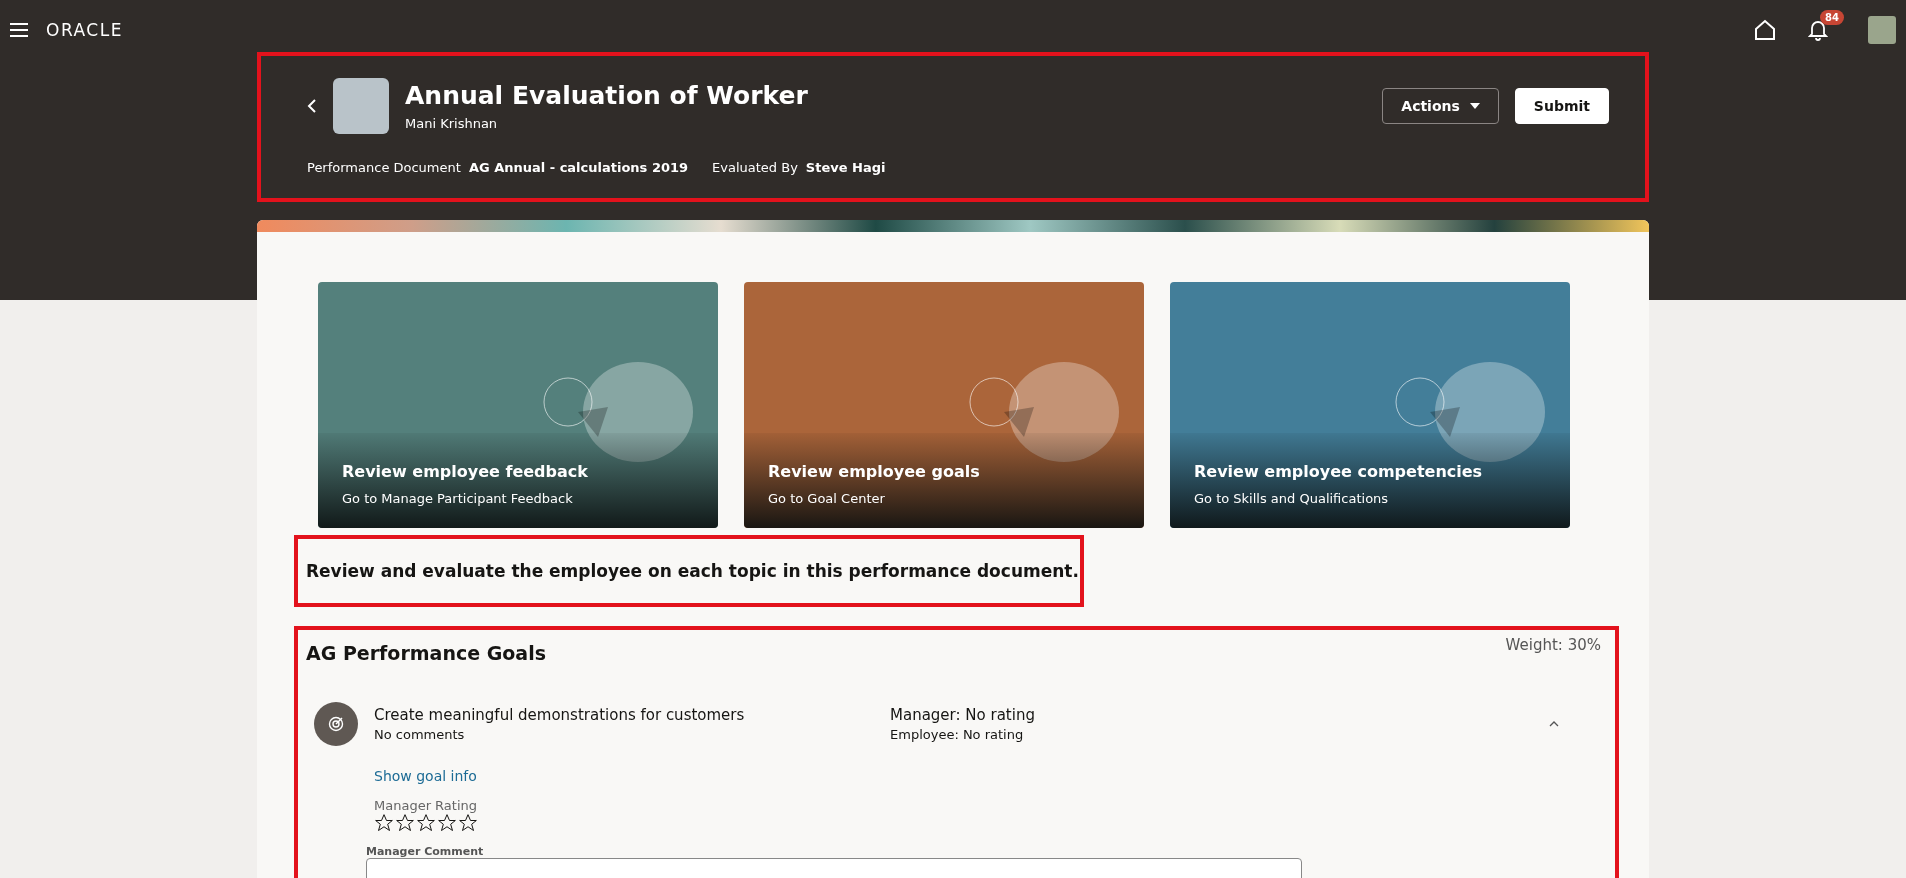 The width and height of the screenshot is (1906, 878). Describe the element at coordinates (426, 653) in the screenshot. I see `section-title: AG Performance Goals` at that location.